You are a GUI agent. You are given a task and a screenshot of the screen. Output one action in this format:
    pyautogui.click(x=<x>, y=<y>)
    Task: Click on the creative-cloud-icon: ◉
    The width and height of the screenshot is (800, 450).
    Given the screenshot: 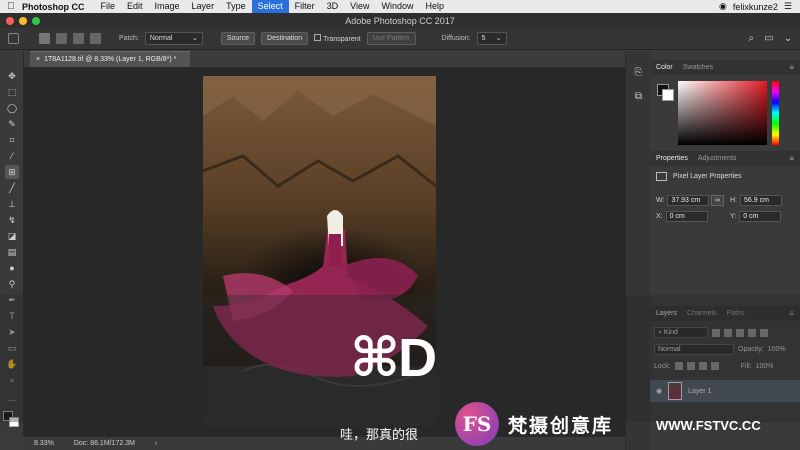 What is the action you would take?
    pyautogui.click(x=723, y=6)
    